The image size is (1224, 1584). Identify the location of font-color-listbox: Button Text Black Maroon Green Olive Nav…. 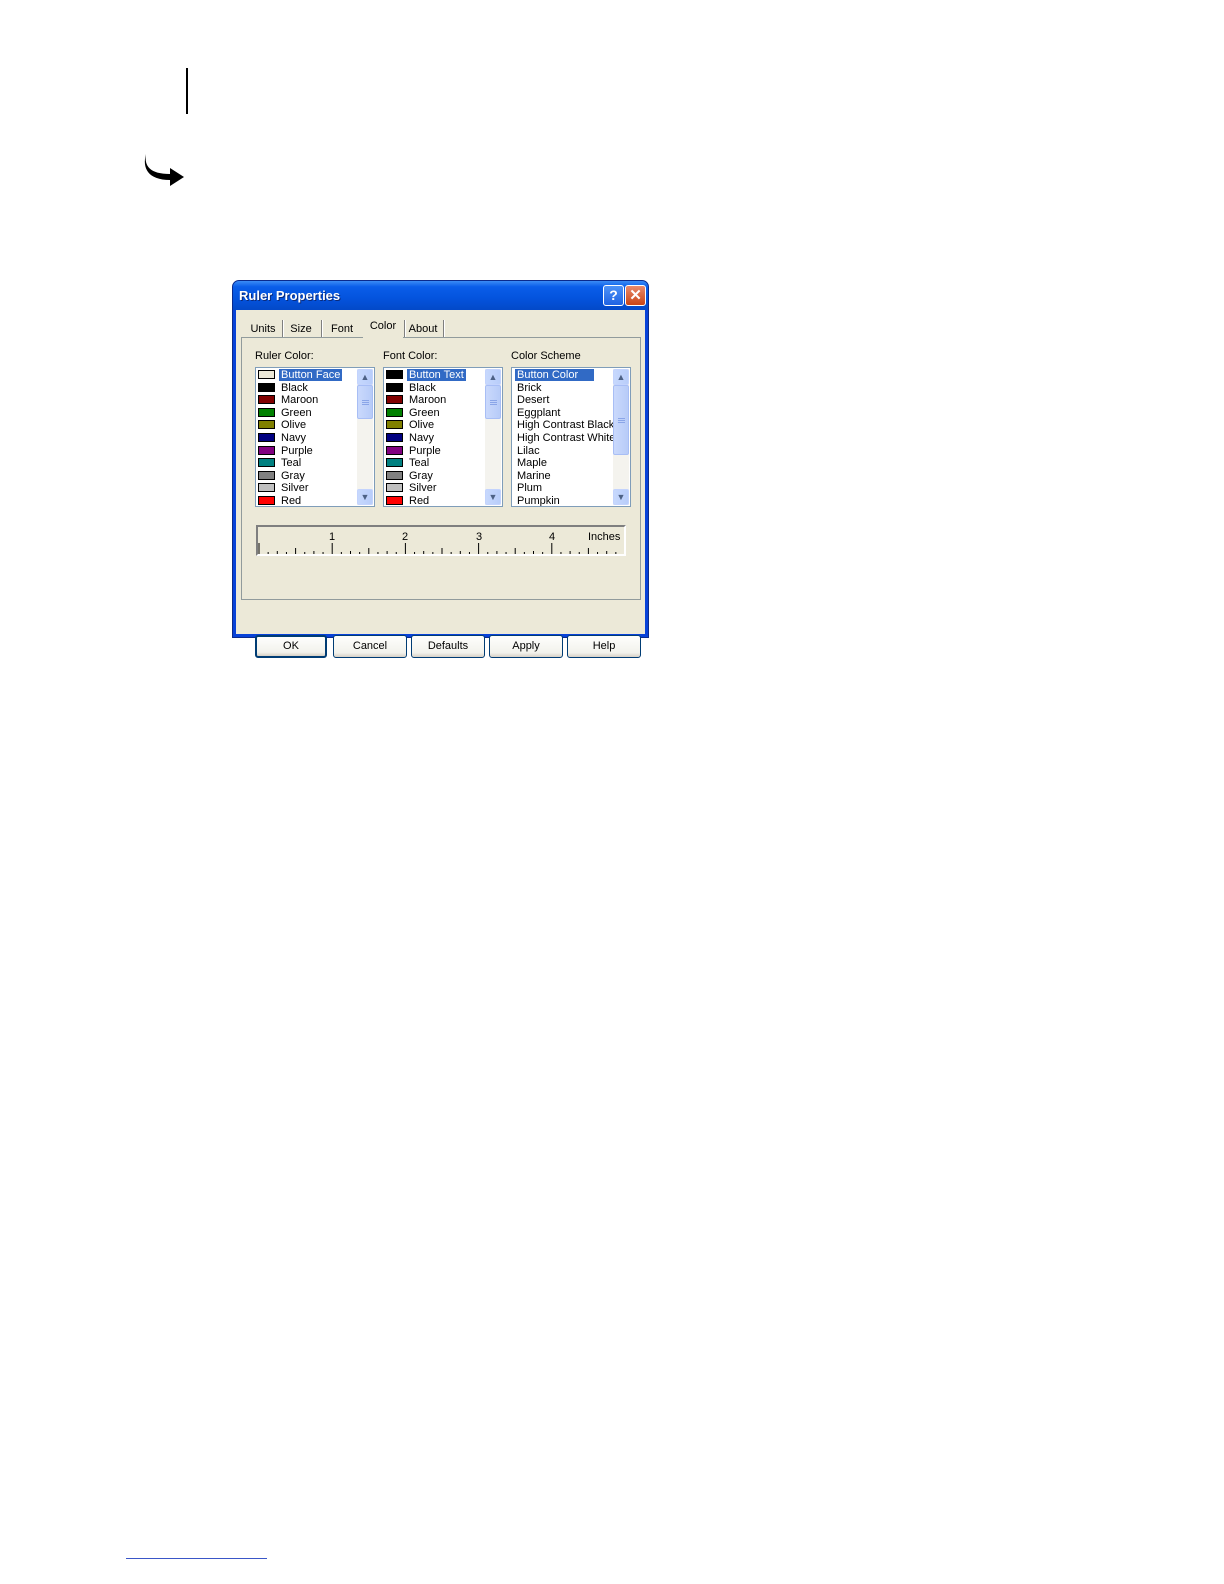
(443, 437).